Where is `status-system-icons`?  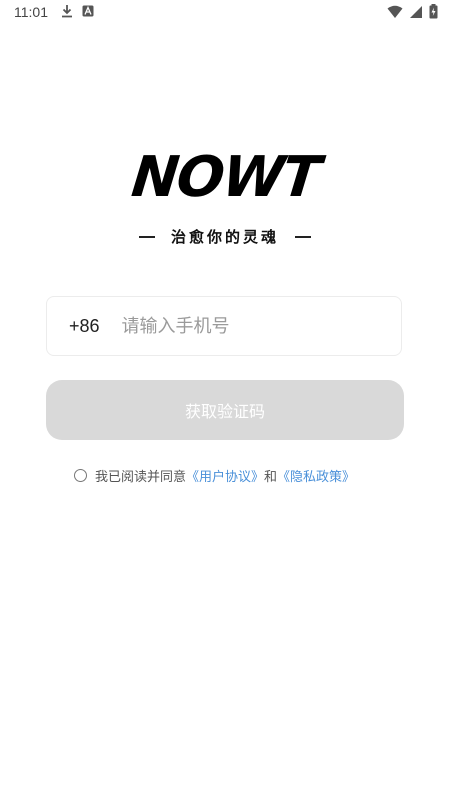
status-system-icons is located at coordinates (412, 11).